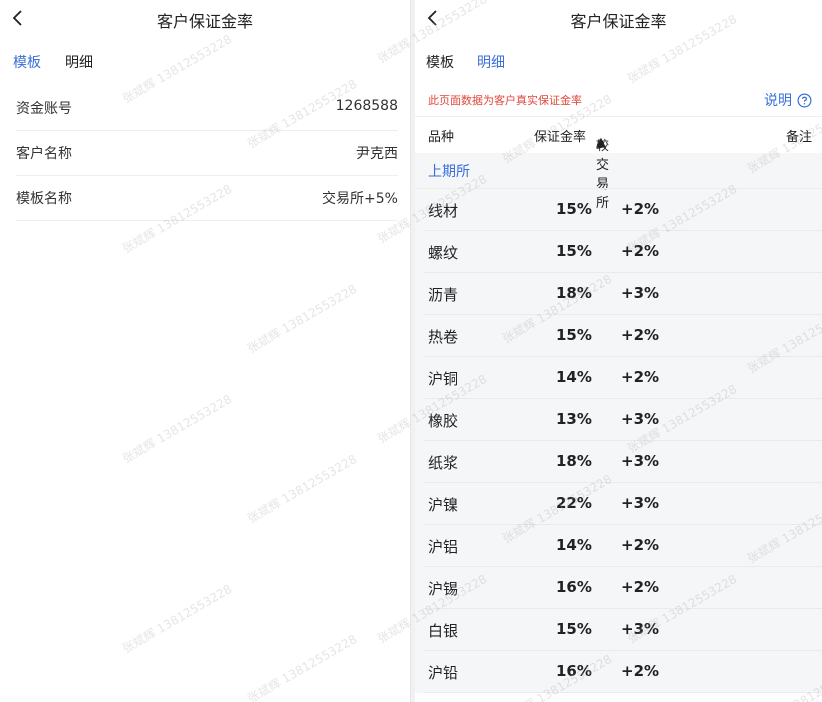 The width and height of the screenshot is (822, 702). I want to click on table-row: 沪铜 14% +2%, so click(622, 378).